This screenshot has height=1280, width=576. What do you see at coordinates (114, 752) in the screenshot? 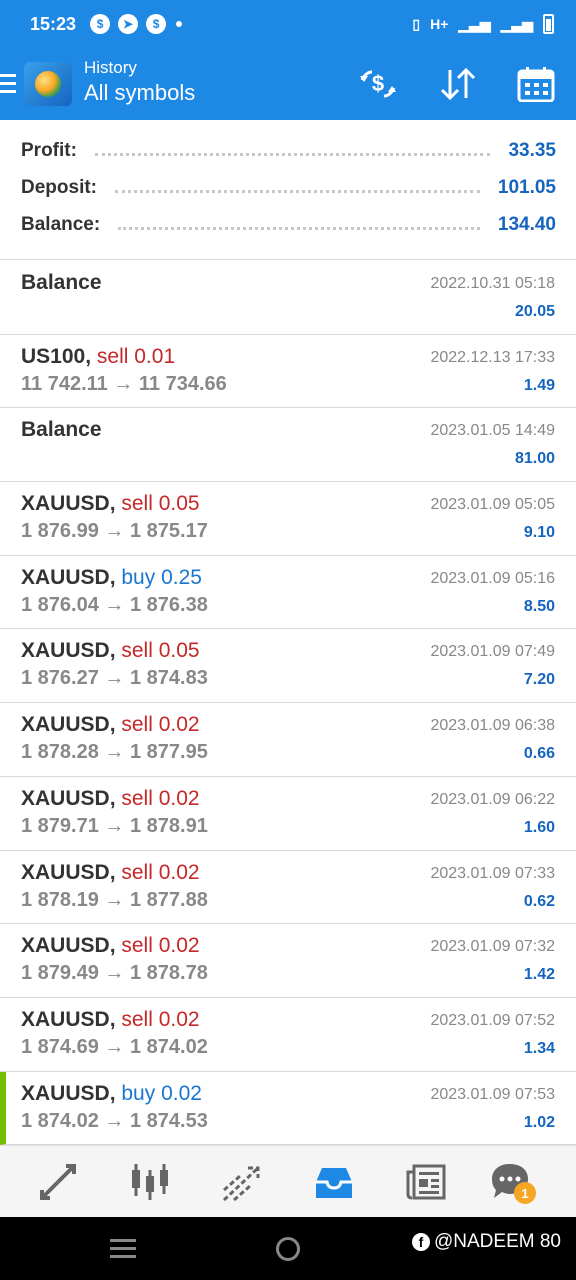
I see `deal-prices: 1 878.28 → 1 877.95` at bounding box center [114, 752].